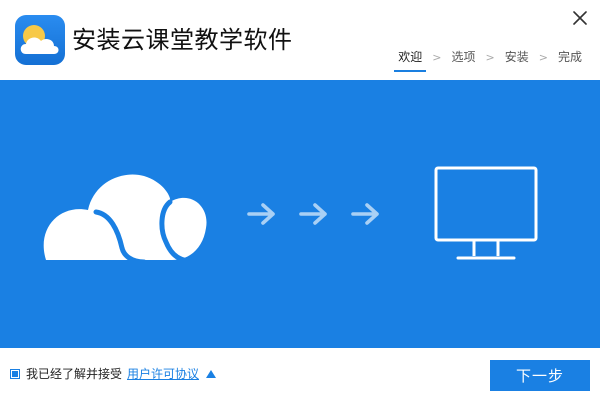 Image resolution: width=600 pixels, height=400 pixels. What do you see at coordinates (410, 60) in the screenshot?
I see `step-welcome: 欢迎` at bounding box center [410, 60].